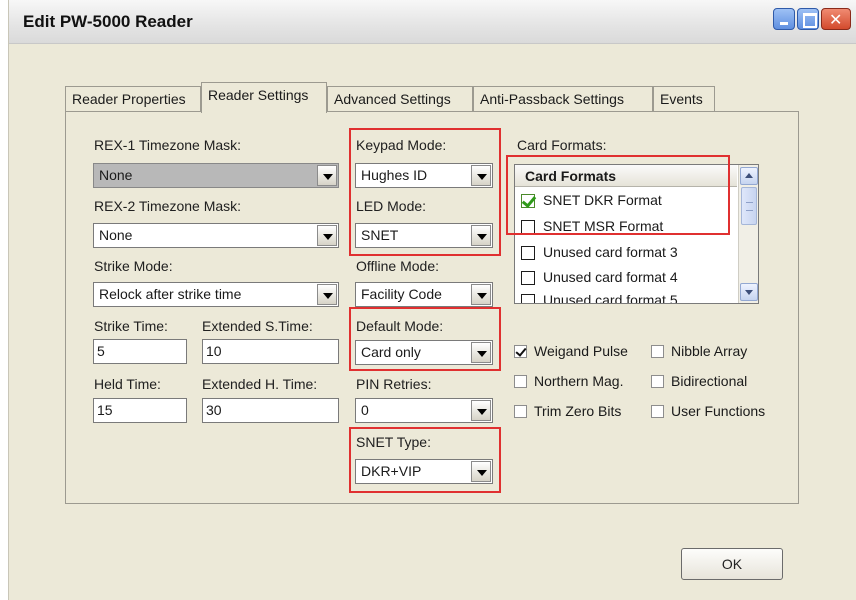  What do you see at coordinates (260, 384) in the screenshot?
I see `extended-held-time-label: Extended H. Time:` at bounding box center [260, 384].